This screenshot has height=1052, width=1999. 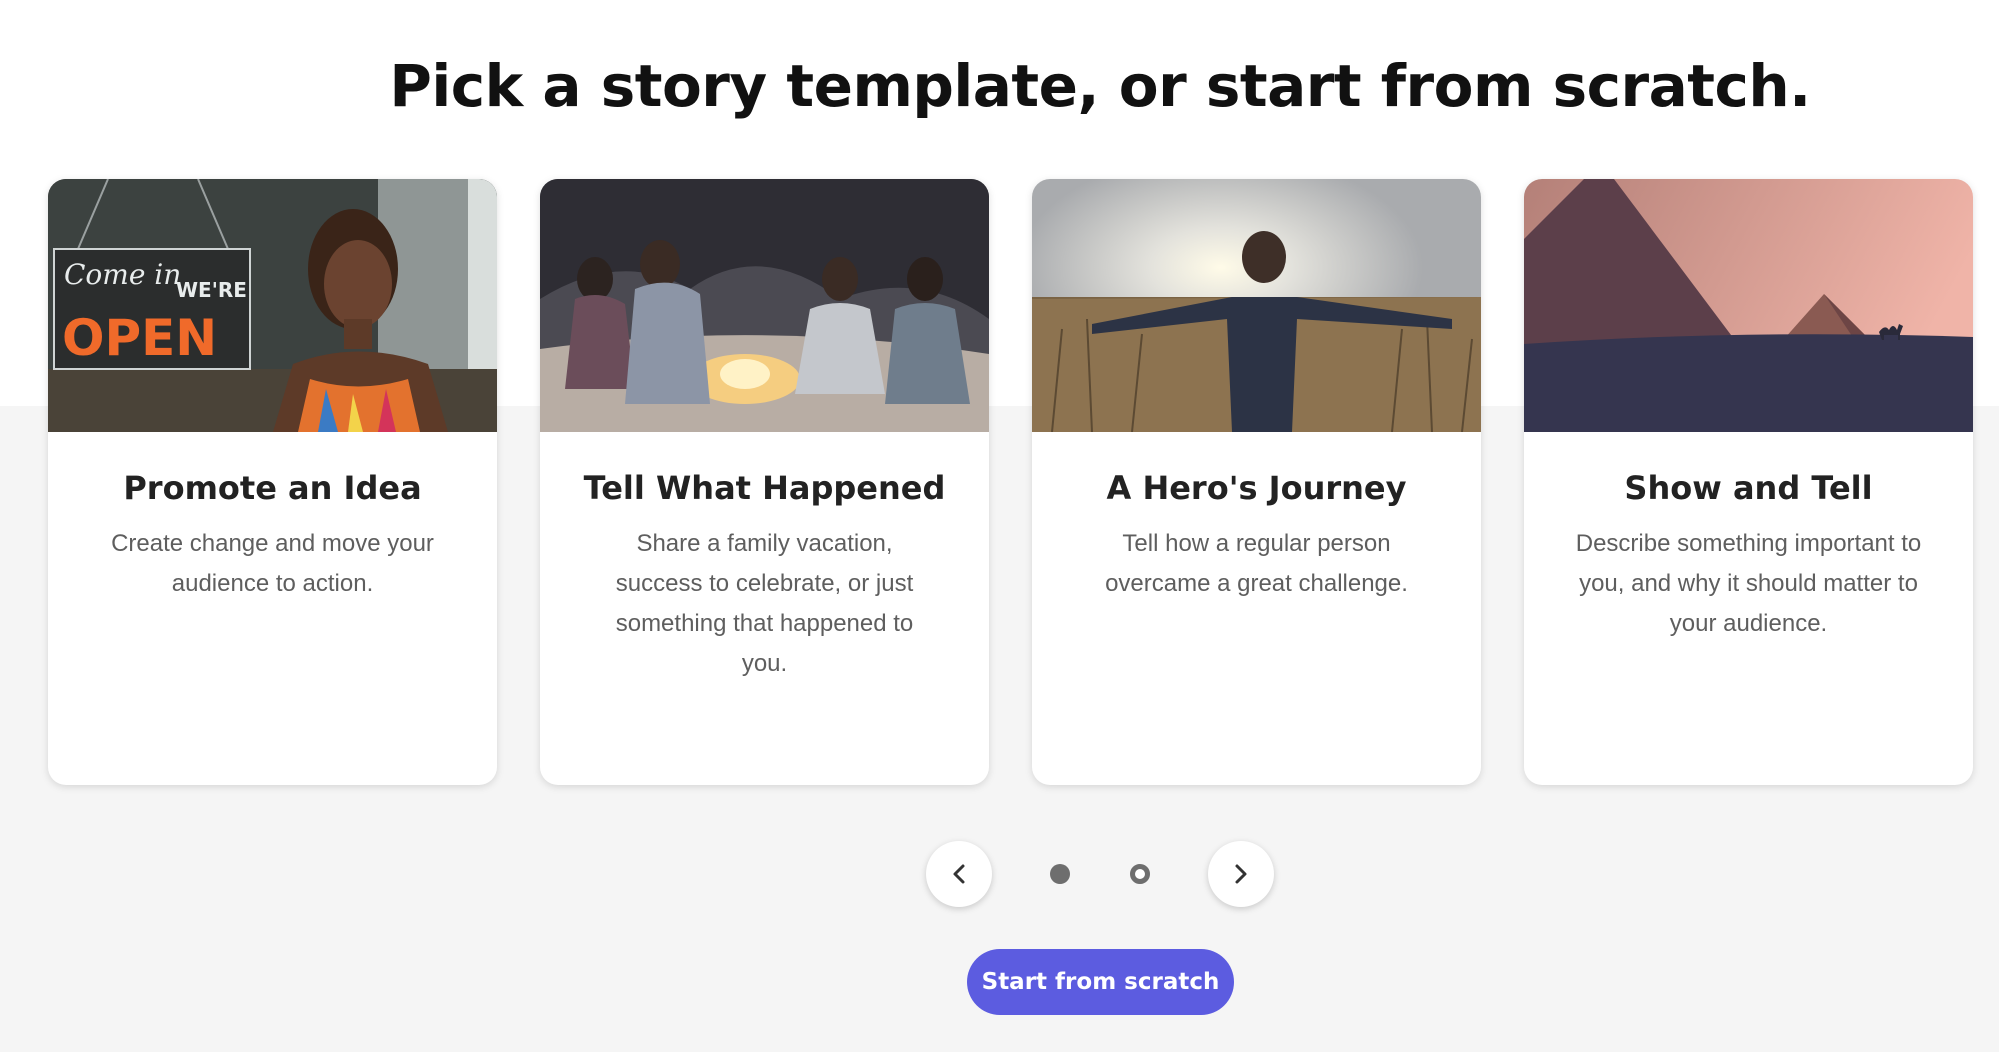 I want to click on carousel-prev-button, so click(x=959, y=874).